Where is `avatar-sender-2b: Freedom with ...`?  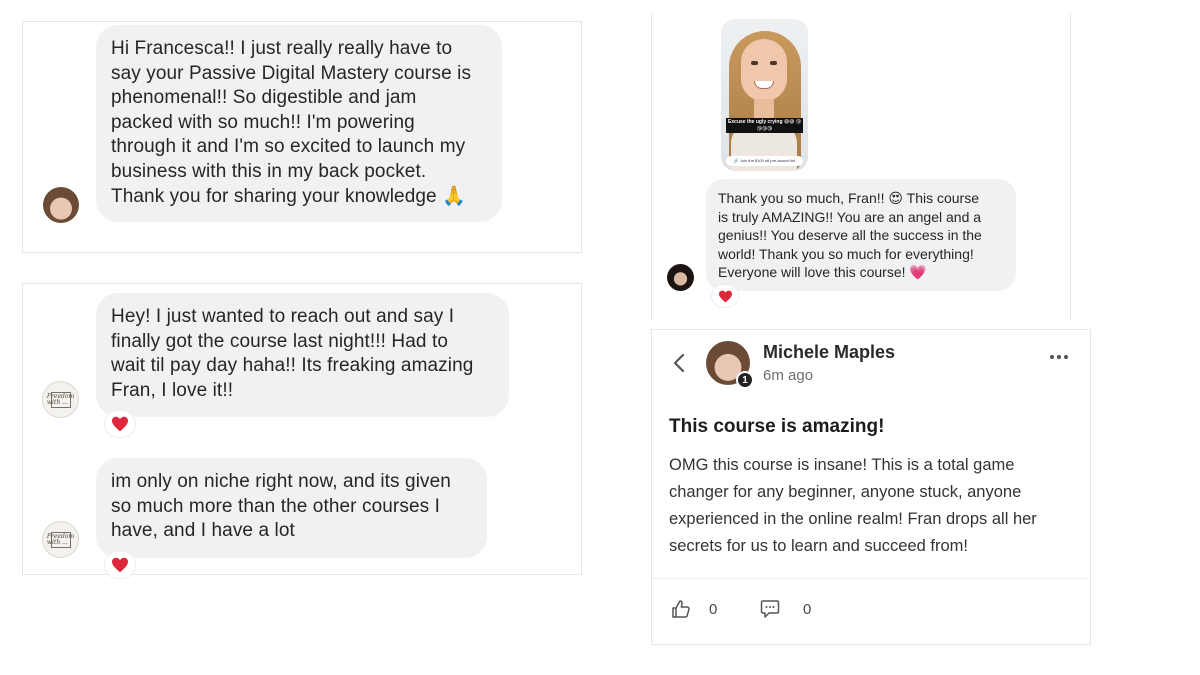 avatar-sender-2b: Freedom with ... is located at coordinates (60, 539).